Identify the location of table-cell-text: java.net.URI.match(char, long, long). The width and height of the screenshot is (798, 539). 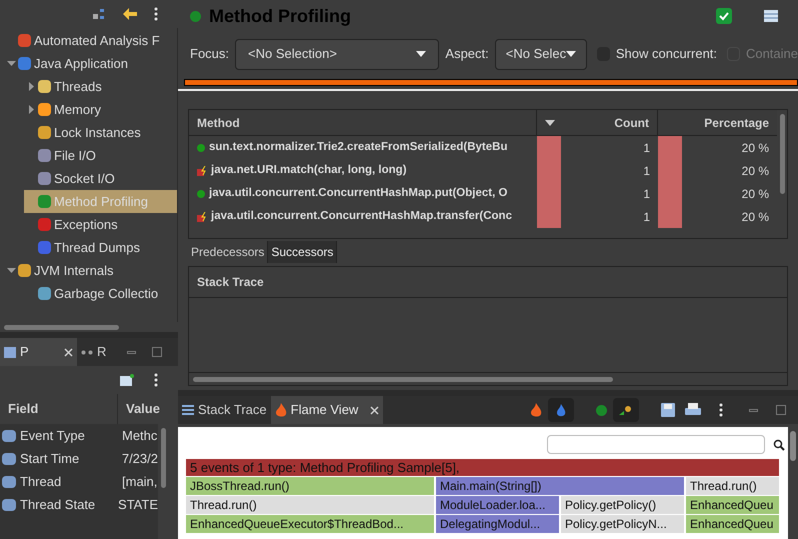
(309, 170).